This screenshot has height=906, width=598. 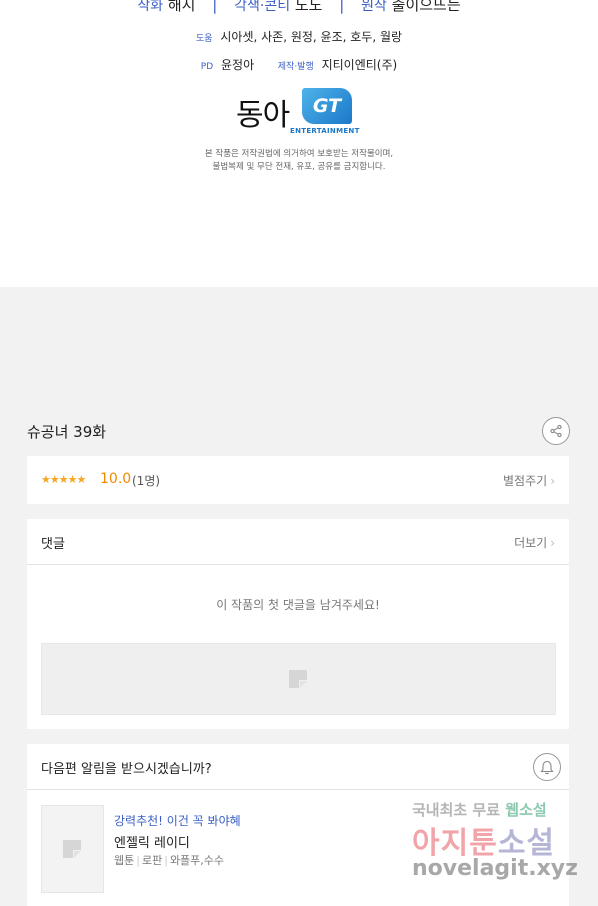 I want to click on pd-name: 윤정아, so click(x=237, y=65).